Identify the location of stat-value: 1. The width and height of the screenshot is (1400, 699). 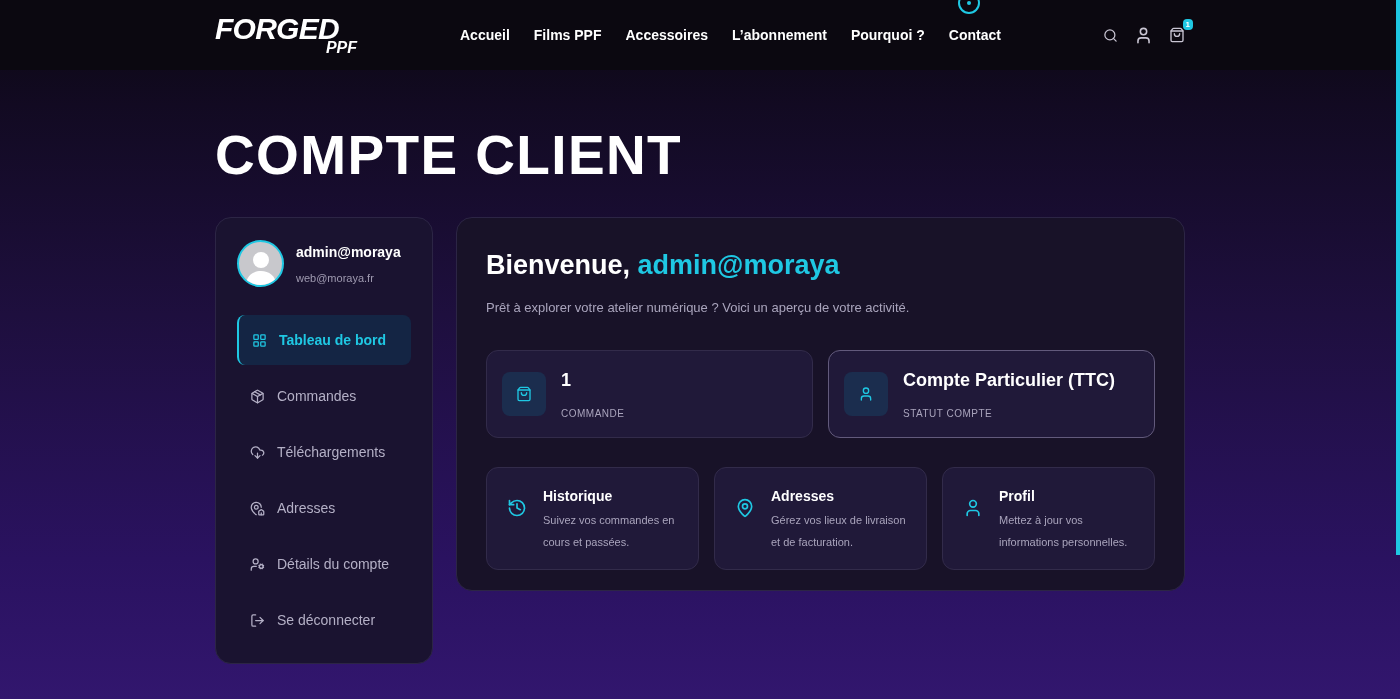
(566, 380).